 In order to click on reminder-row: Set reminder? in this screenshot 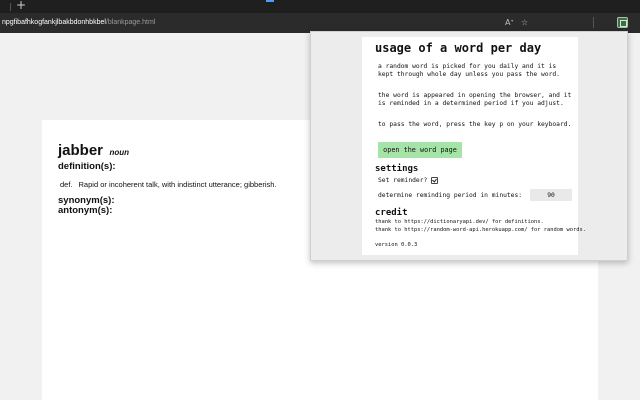, I will do `click(408, 180)`.